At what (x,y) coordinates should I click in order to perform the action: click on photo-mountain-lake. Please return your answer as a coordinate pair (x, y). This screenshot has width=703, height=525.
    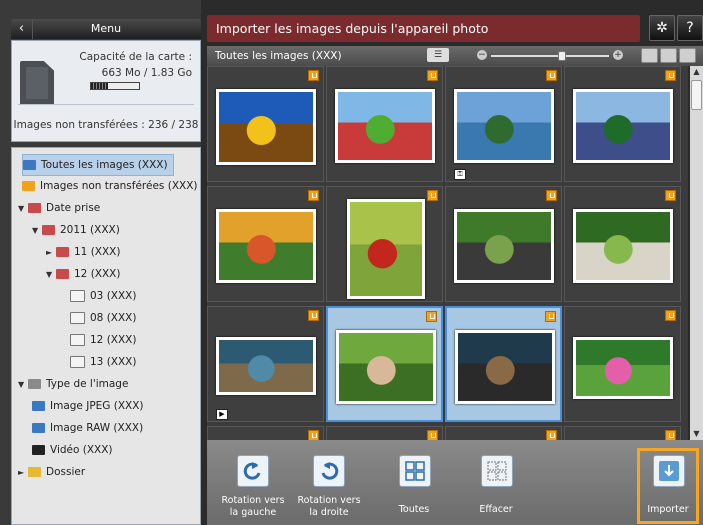
    Looking at the image, I should click on (504, 126).